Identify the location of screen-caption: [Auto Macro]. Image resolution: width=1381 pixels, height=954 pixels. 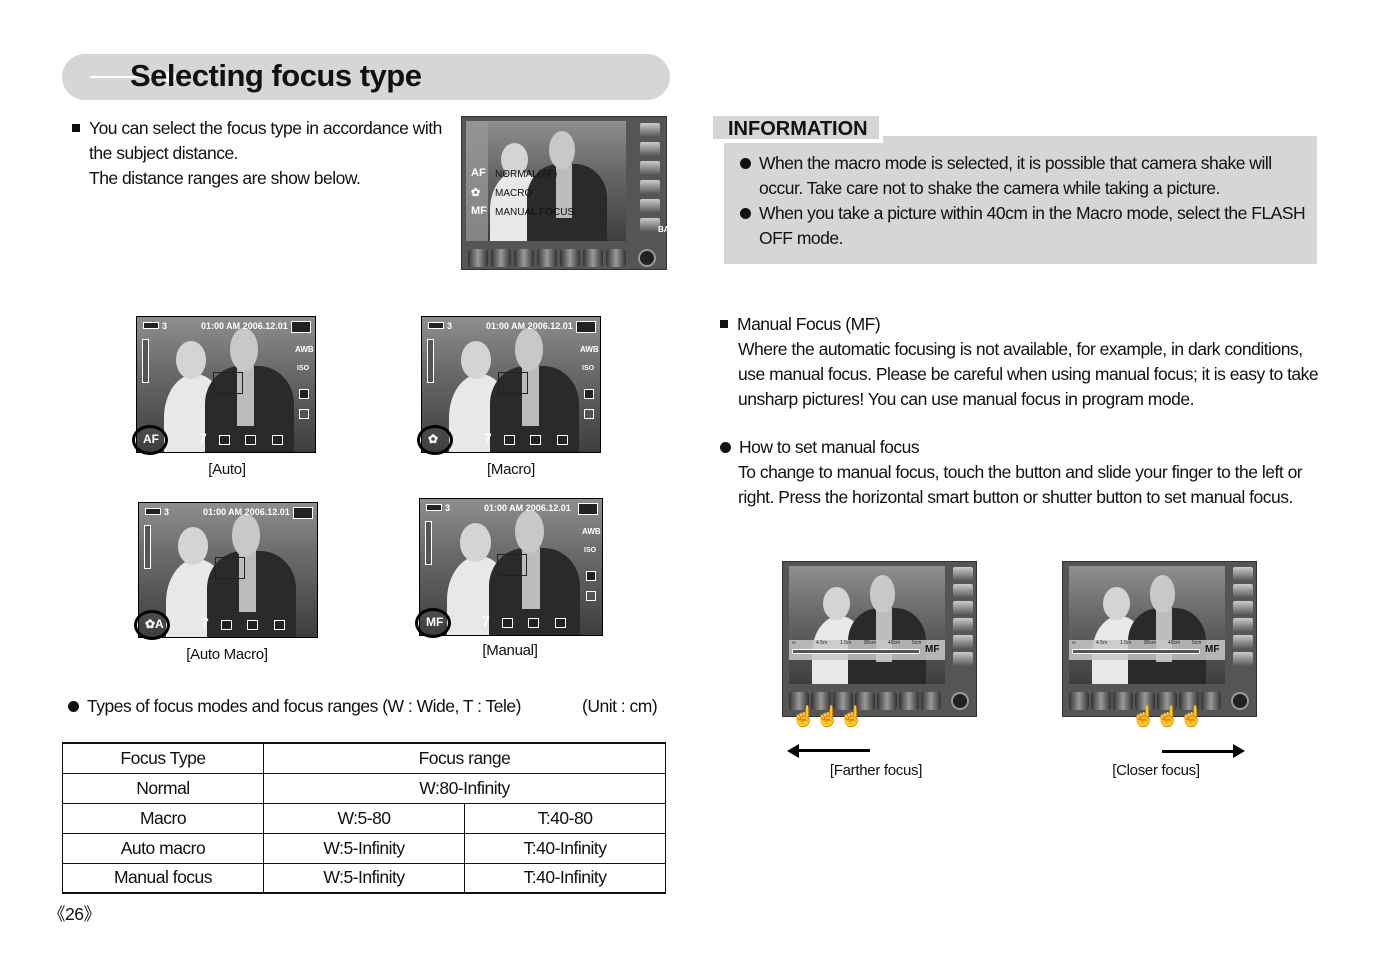
(227, 654).